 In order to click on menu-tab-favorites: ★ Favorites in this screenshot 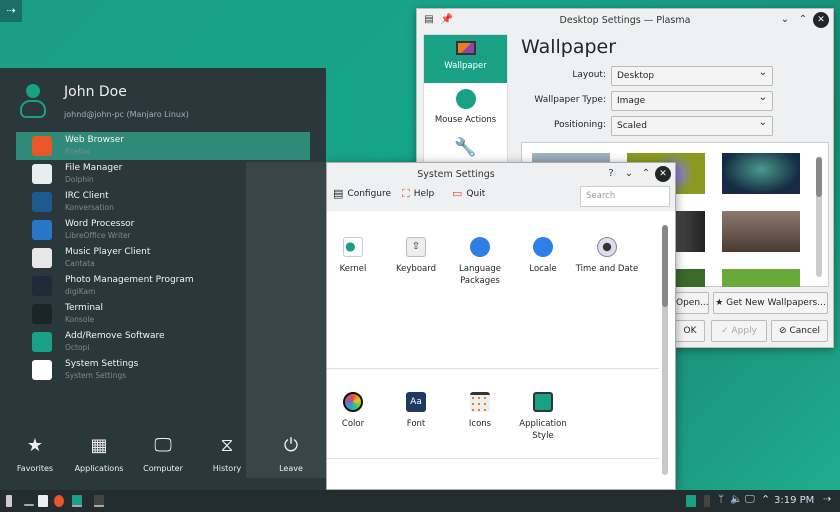, I will do `click(35, 453)`.